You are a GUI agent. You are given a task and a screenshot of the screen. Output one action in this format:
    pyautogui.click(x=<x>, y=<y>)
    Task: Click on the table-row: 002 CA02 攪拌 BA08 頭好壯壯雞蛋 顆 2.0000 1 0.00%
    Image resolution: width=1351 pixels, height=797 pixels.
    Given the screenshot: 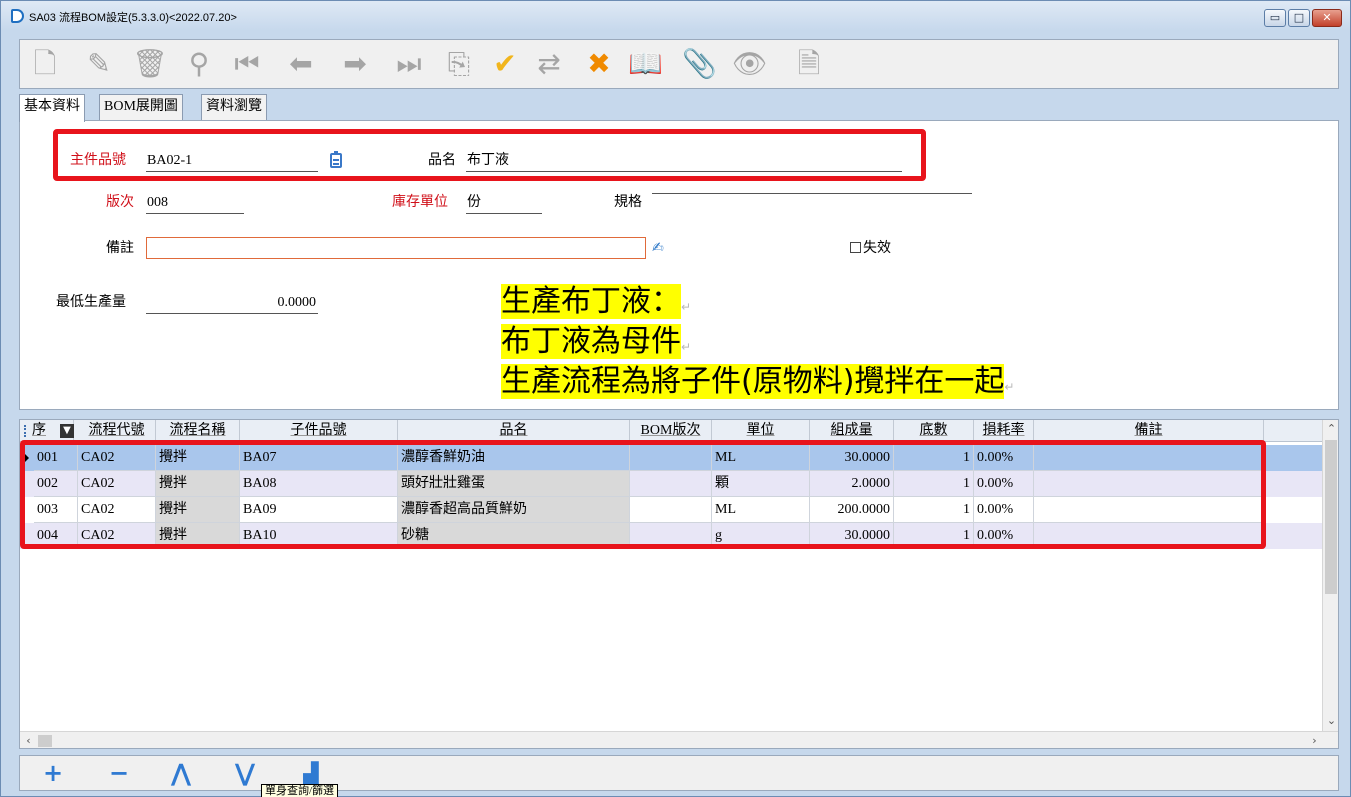 What is the action you would take?
    pyautogui.click(x=671, y=484)
    